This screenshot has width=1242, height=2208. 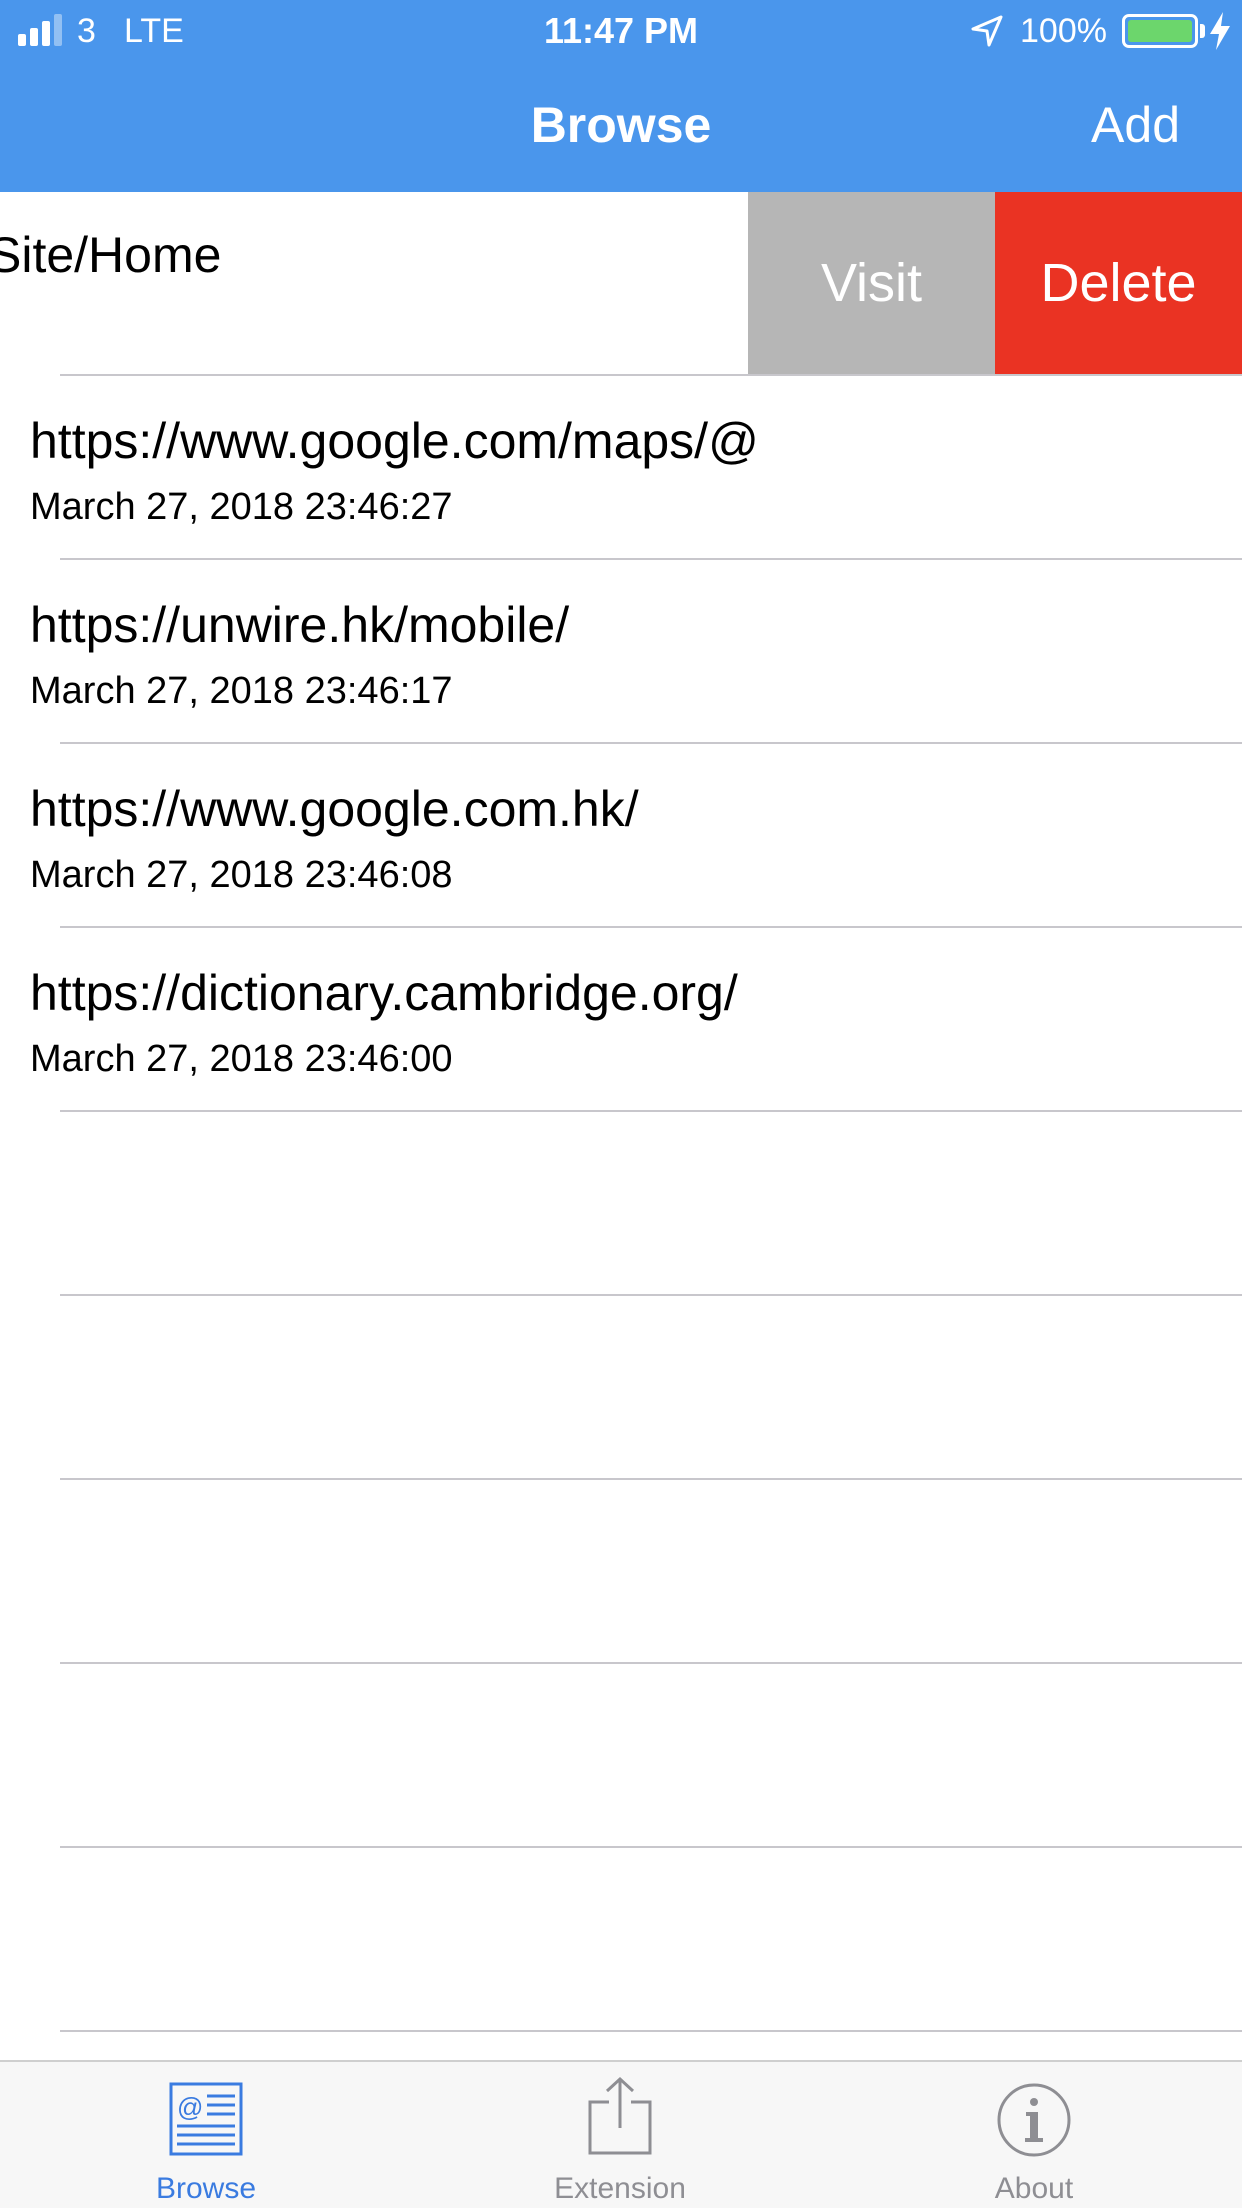 What do you see at coordinates (621, 284) in the screenshot?
I see `list-item-swiped: Site/Home Visit Delete` at bounding box center [621, 284].